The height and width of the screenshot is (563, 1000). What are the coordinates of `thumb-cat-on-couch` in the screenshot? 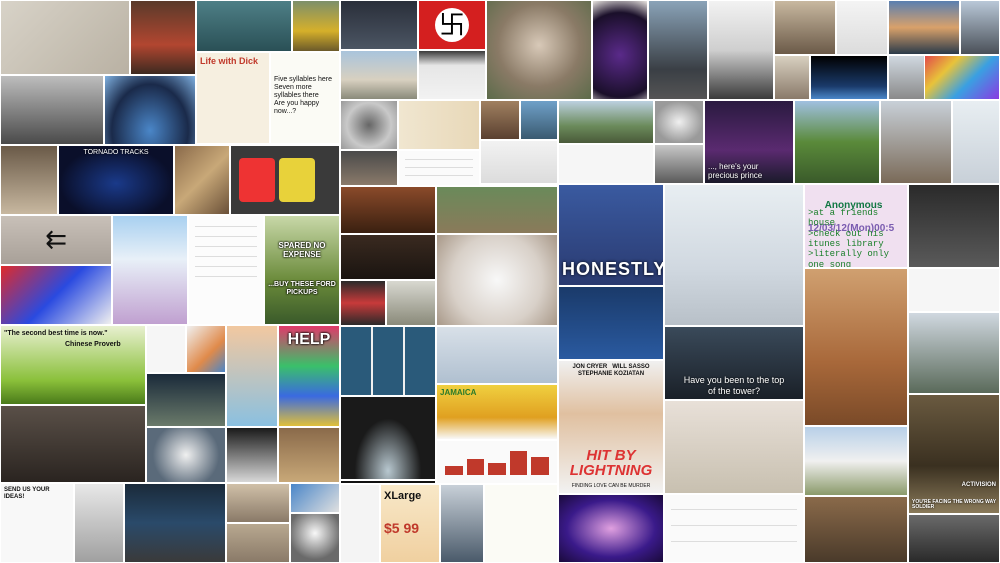 It's located at (388, 210).